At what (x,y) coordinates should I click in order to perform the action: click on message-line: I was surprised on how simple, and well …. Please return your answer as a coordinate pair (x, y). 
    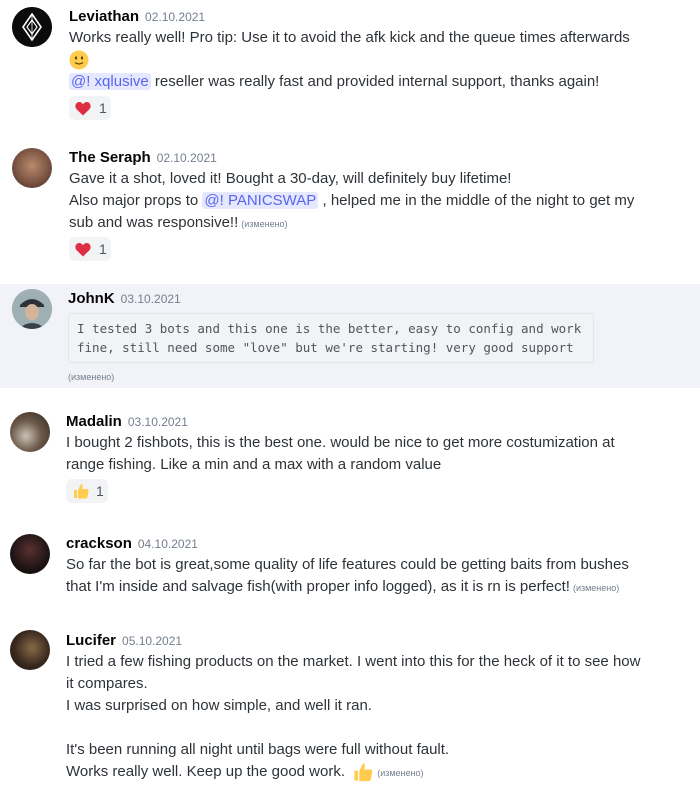
    Looking at the image, I should click on (219, 705).